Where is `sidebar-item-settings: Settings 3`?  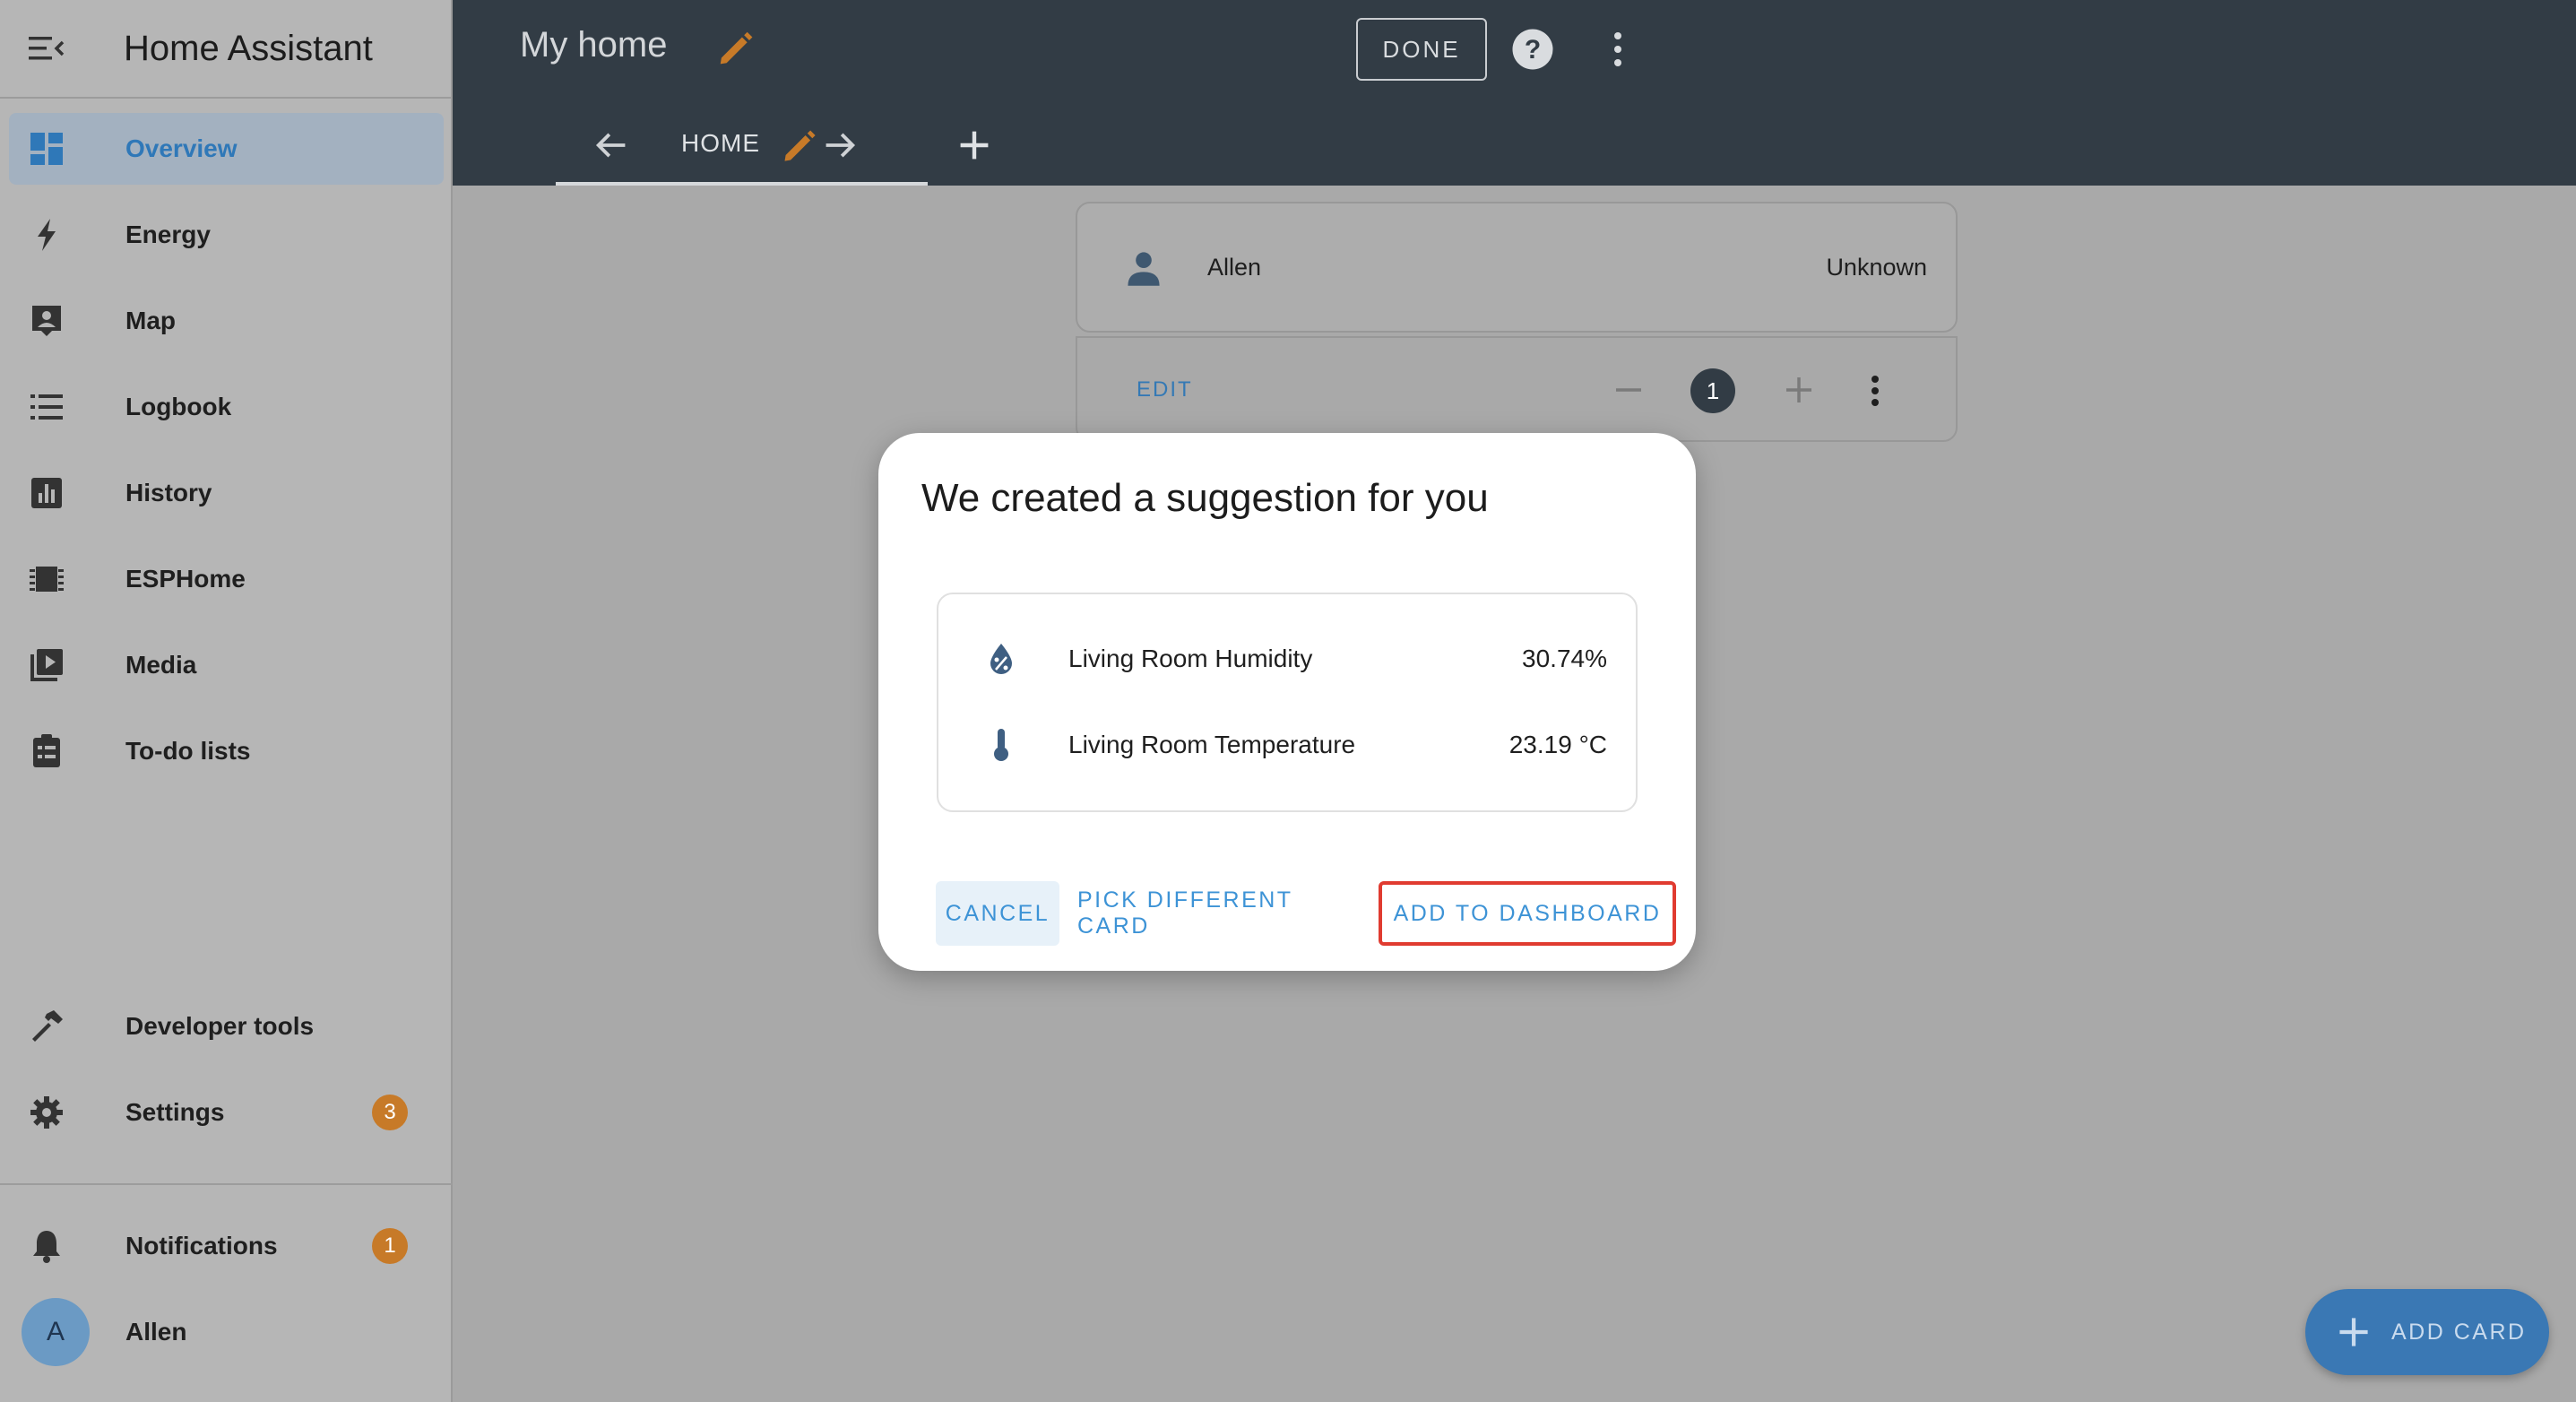 sidebar-item-settings: Settings 3 is located at coordinates (226, 1113).